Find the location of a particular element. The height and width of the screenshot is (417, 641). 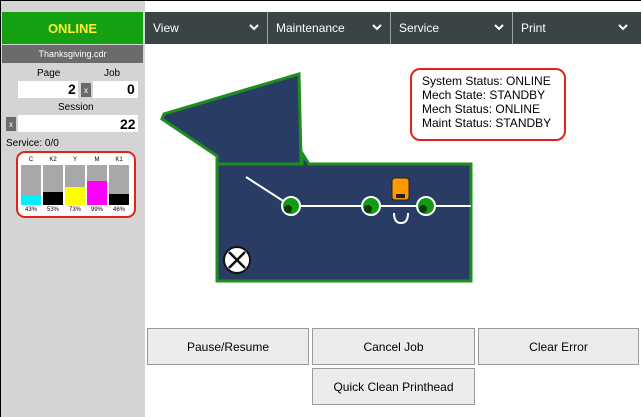

job-counter-value: 0 is located at coordinates (131, 89).